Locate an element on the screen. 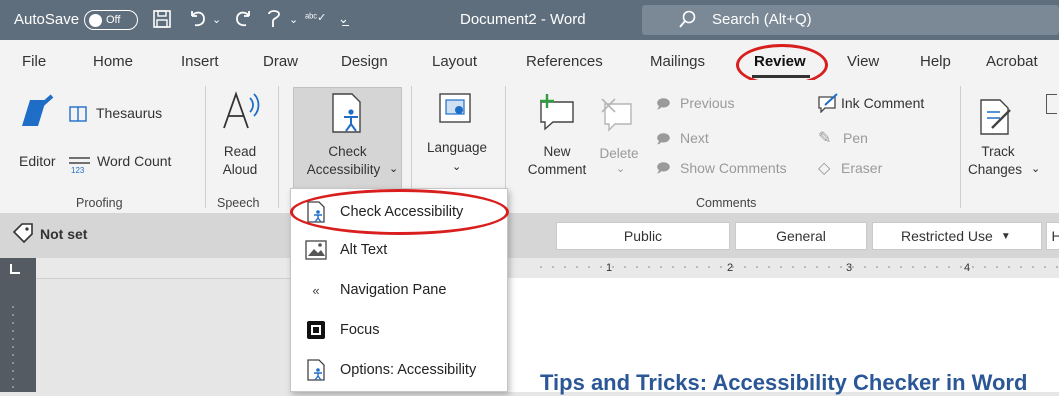 This screenshot has height=396, width=1059. menu-item-navigation-pane: « Navigation Pane is located at coordinates (399, 290).